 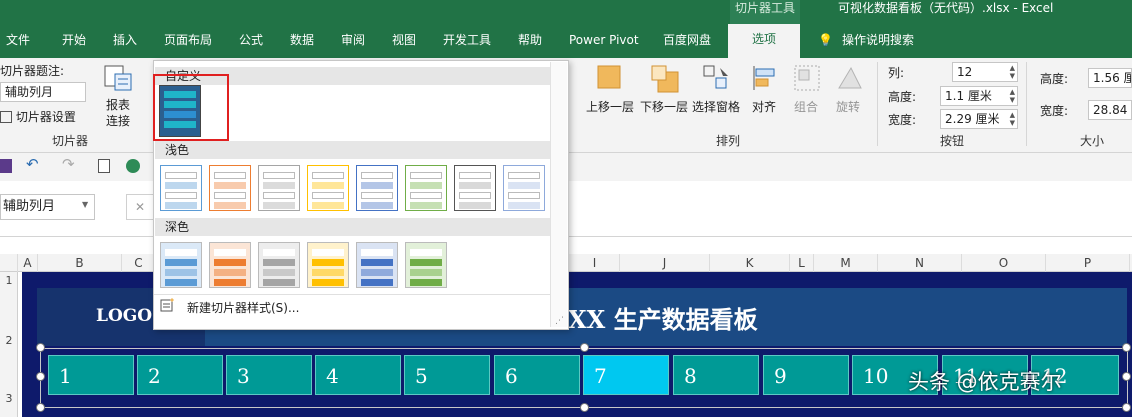 I want to click on tab-page-layout: 页面布局, so click(x=188, y=40).